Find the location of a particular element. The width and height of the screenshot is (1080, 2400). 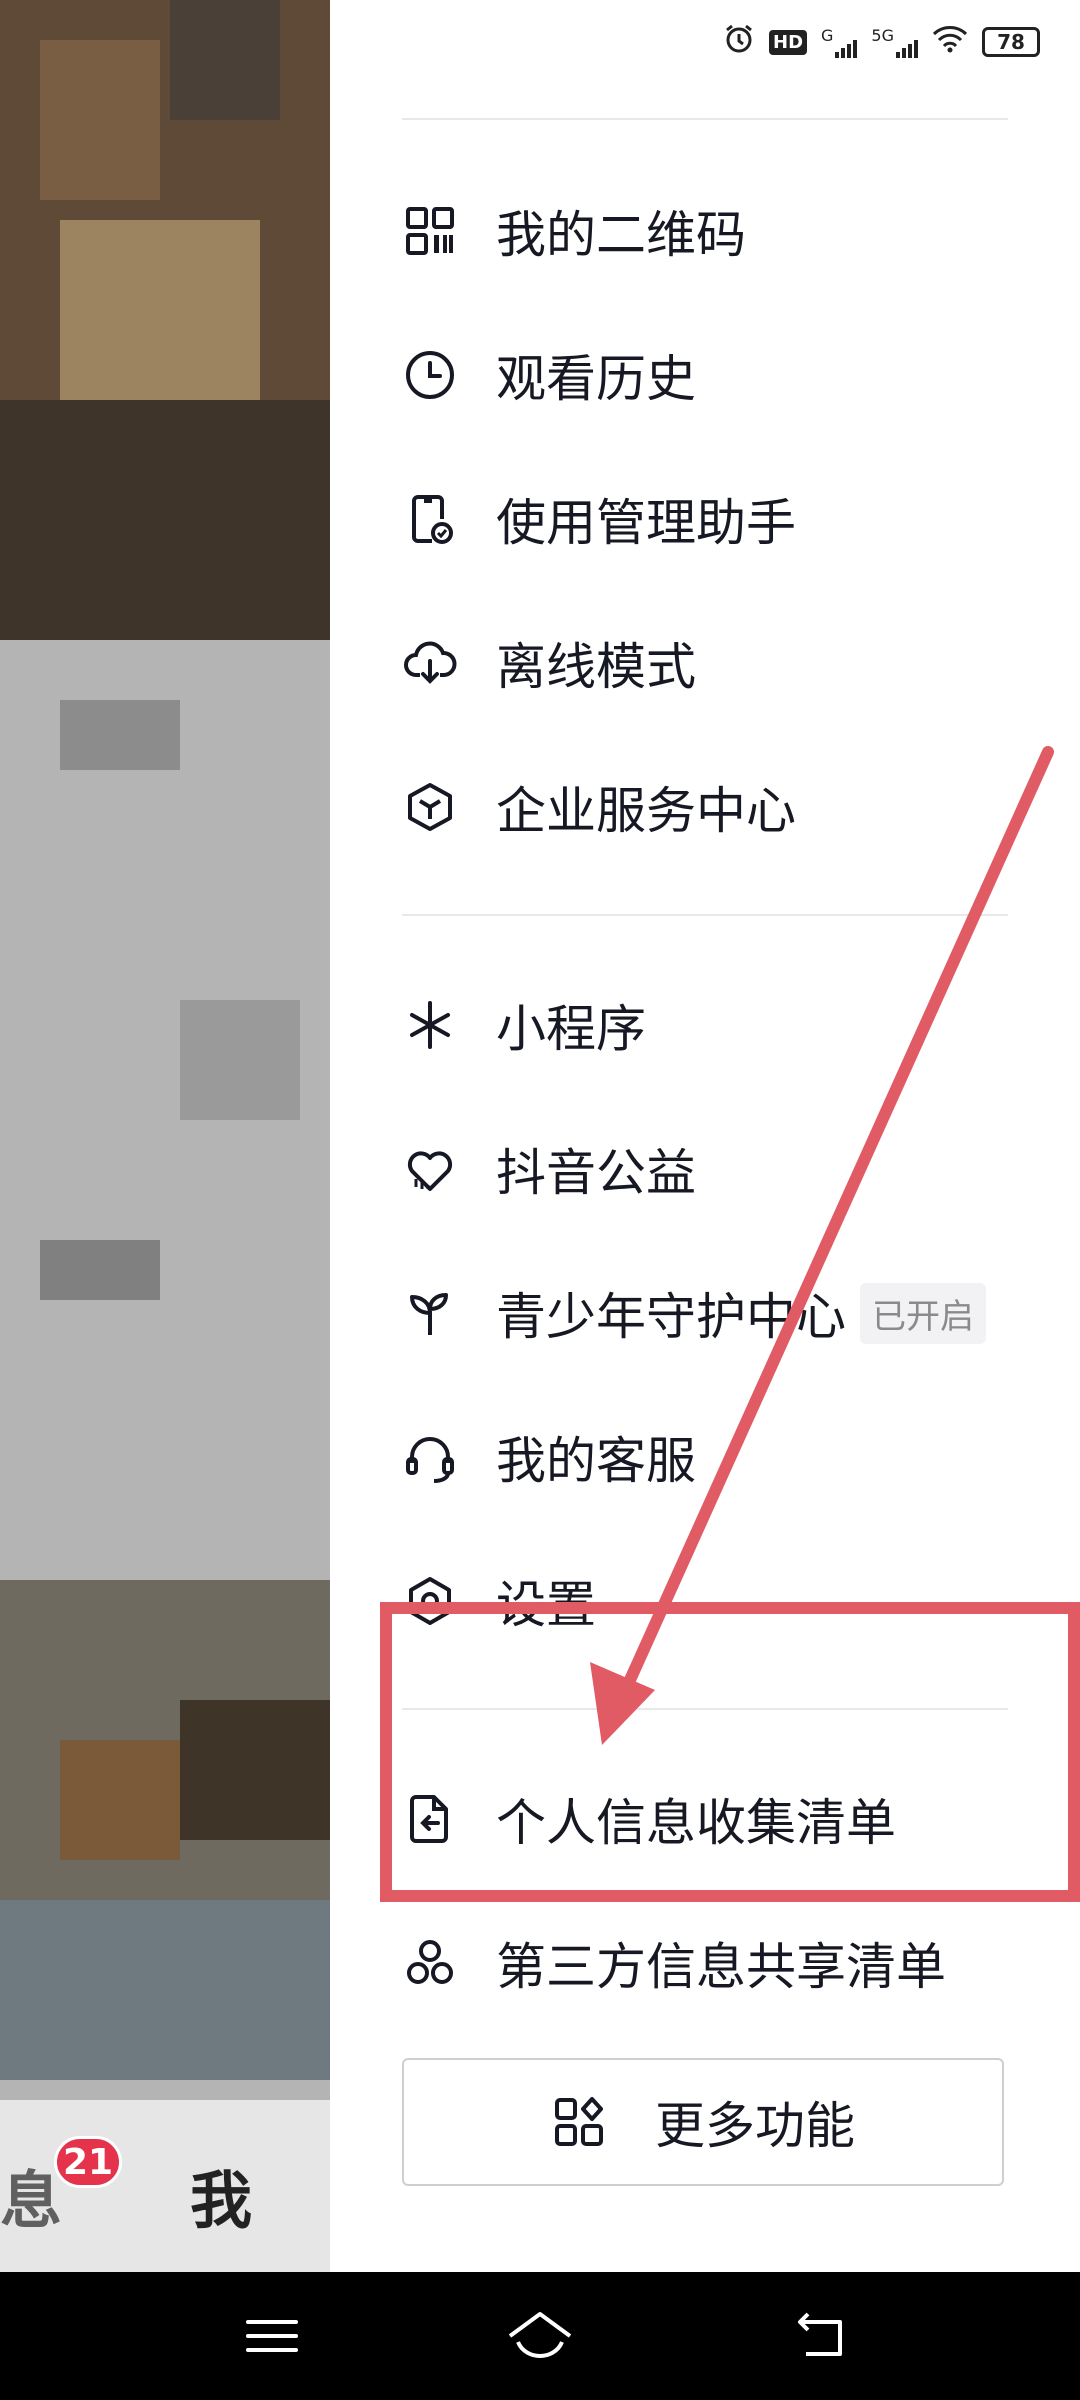

menu-item-offline-mode: 离线模式 is located at coordinates (722, 663).